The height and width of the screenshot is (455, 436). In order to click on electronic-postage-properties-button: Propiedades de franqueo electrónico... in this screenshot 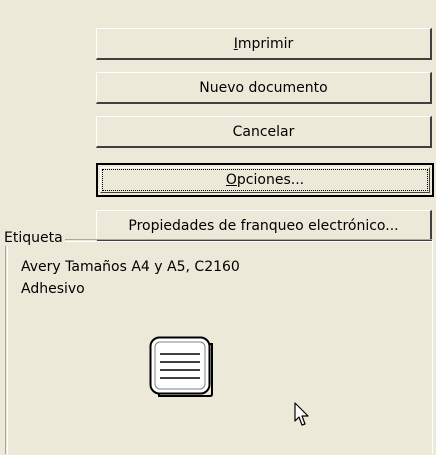, I will do `click(264, 226)`.